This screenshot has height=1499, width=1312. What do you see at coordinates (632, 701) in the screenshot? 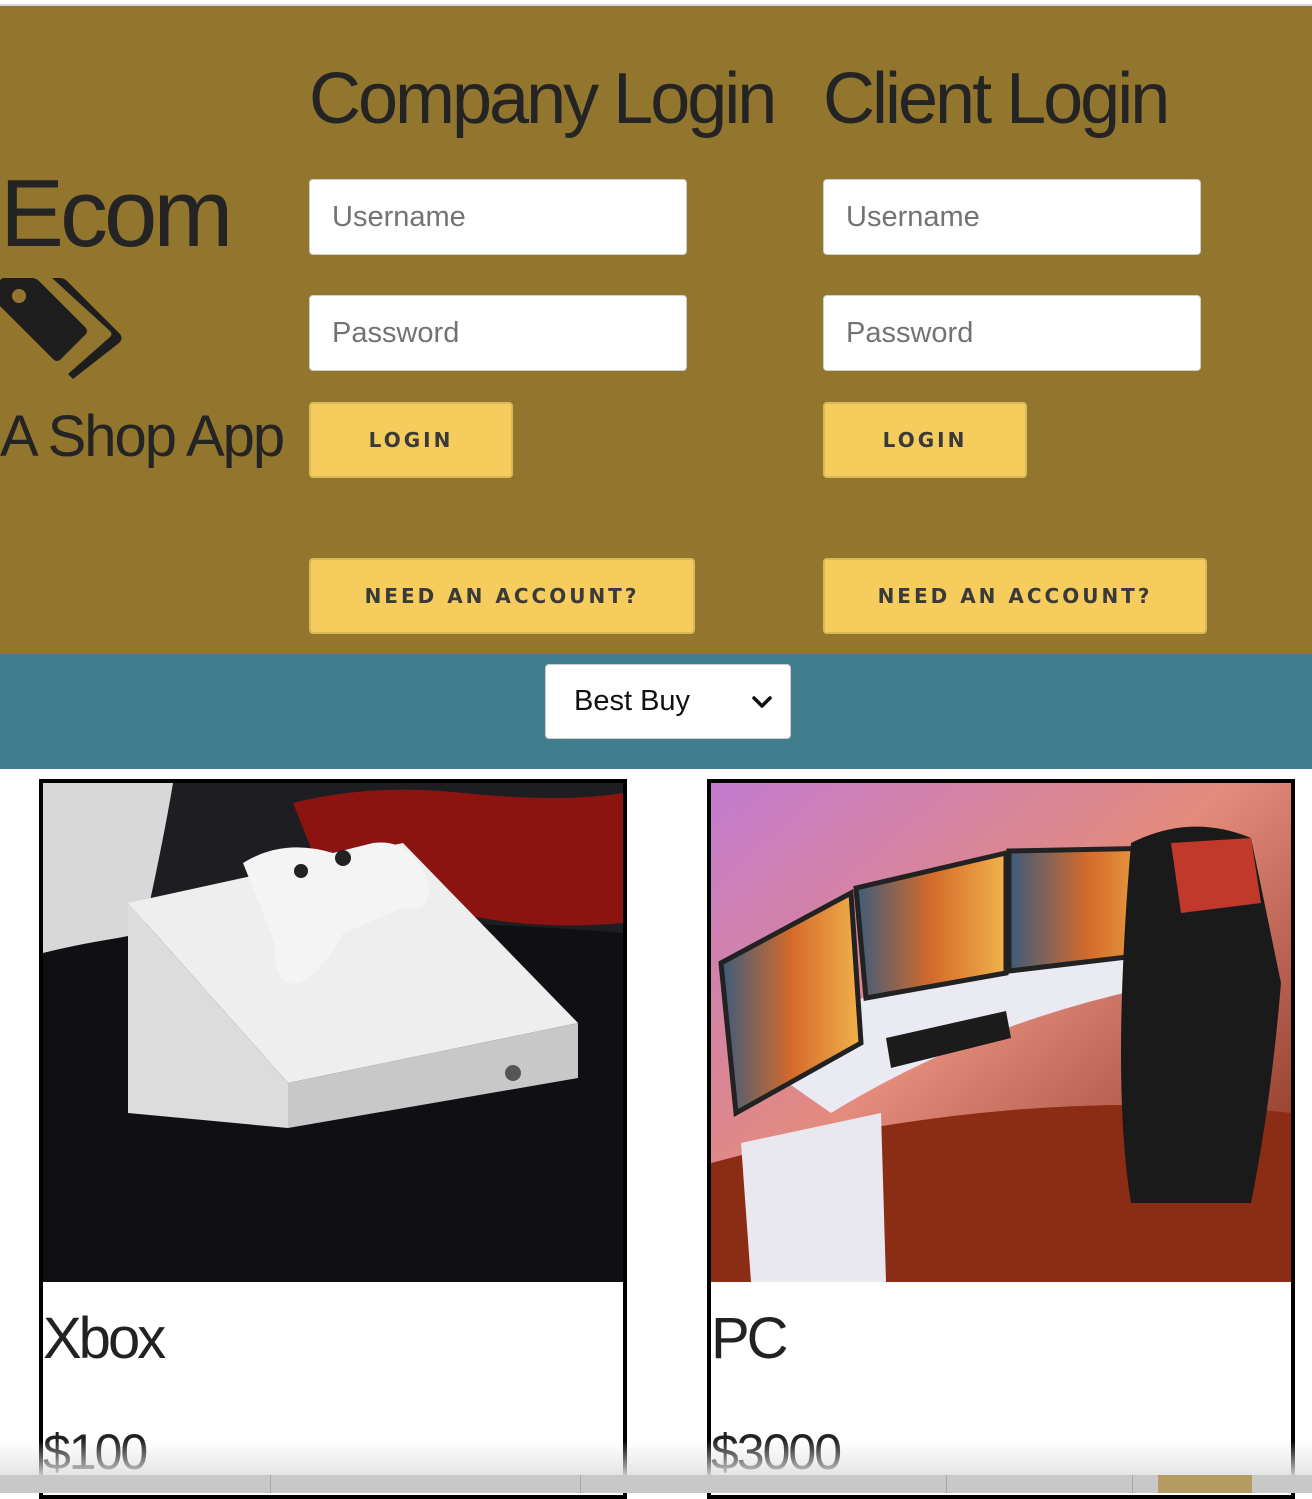
I see `store-select-value: Best Buy` at bounding box center [632, 701].